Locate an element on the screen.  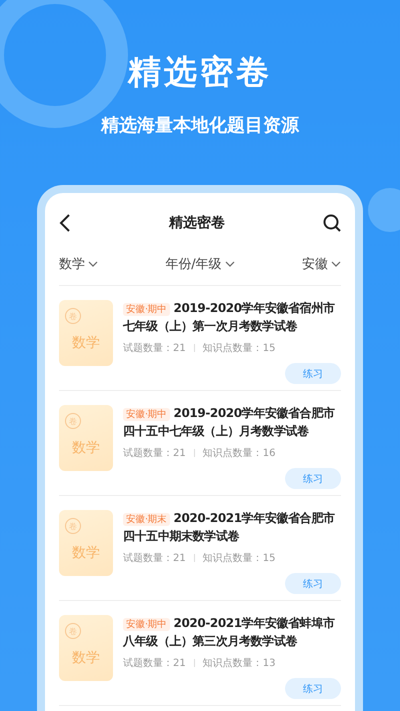
paper-title: 安徽·期中 2020-2021学年安徽省蚌埠市 八年级（上）第三次月考数学试卷 is located at coordinates (232, 632).